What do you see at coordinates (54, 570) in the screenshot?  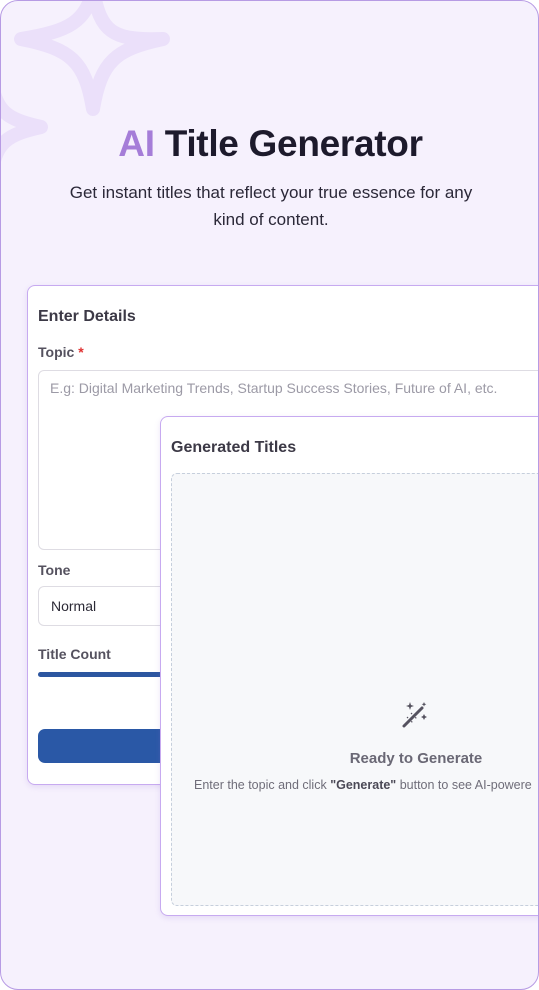 I see `tone-label: Tone` at bounding box center [54, 570].